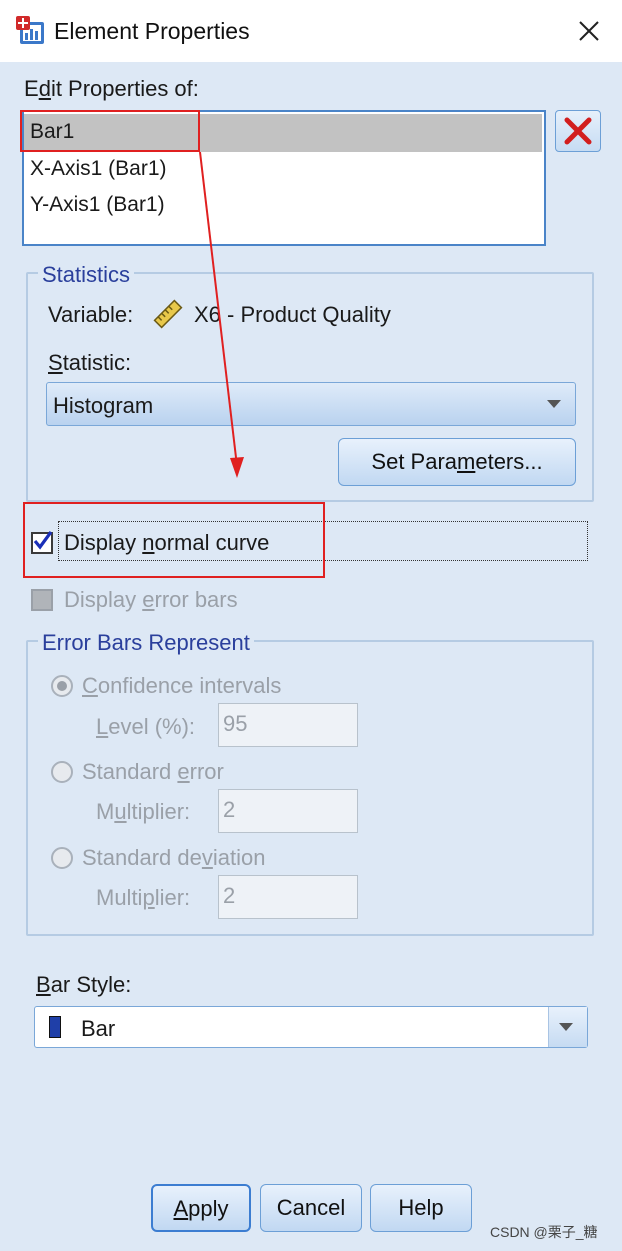 This screenshot has width=622, height=1251. I want to click on standard-error-label: Standard error, so click(153, 772).